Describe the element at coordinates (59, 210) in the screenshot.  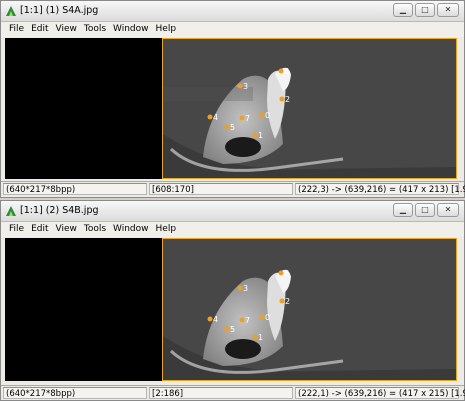
I see `window-title: [1:1] (2) S4B.jpg` at that location.